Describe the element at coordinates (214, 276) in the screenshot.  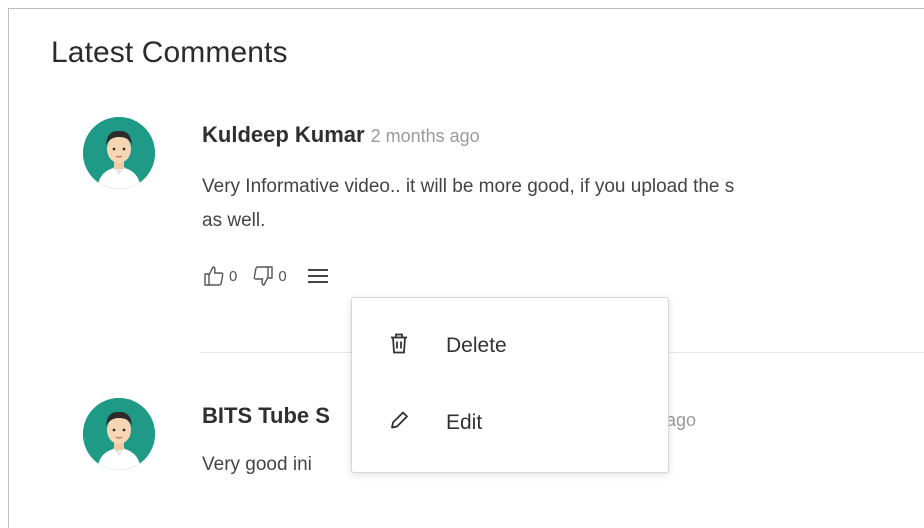
I see `thumbs-up-icon` at that location.